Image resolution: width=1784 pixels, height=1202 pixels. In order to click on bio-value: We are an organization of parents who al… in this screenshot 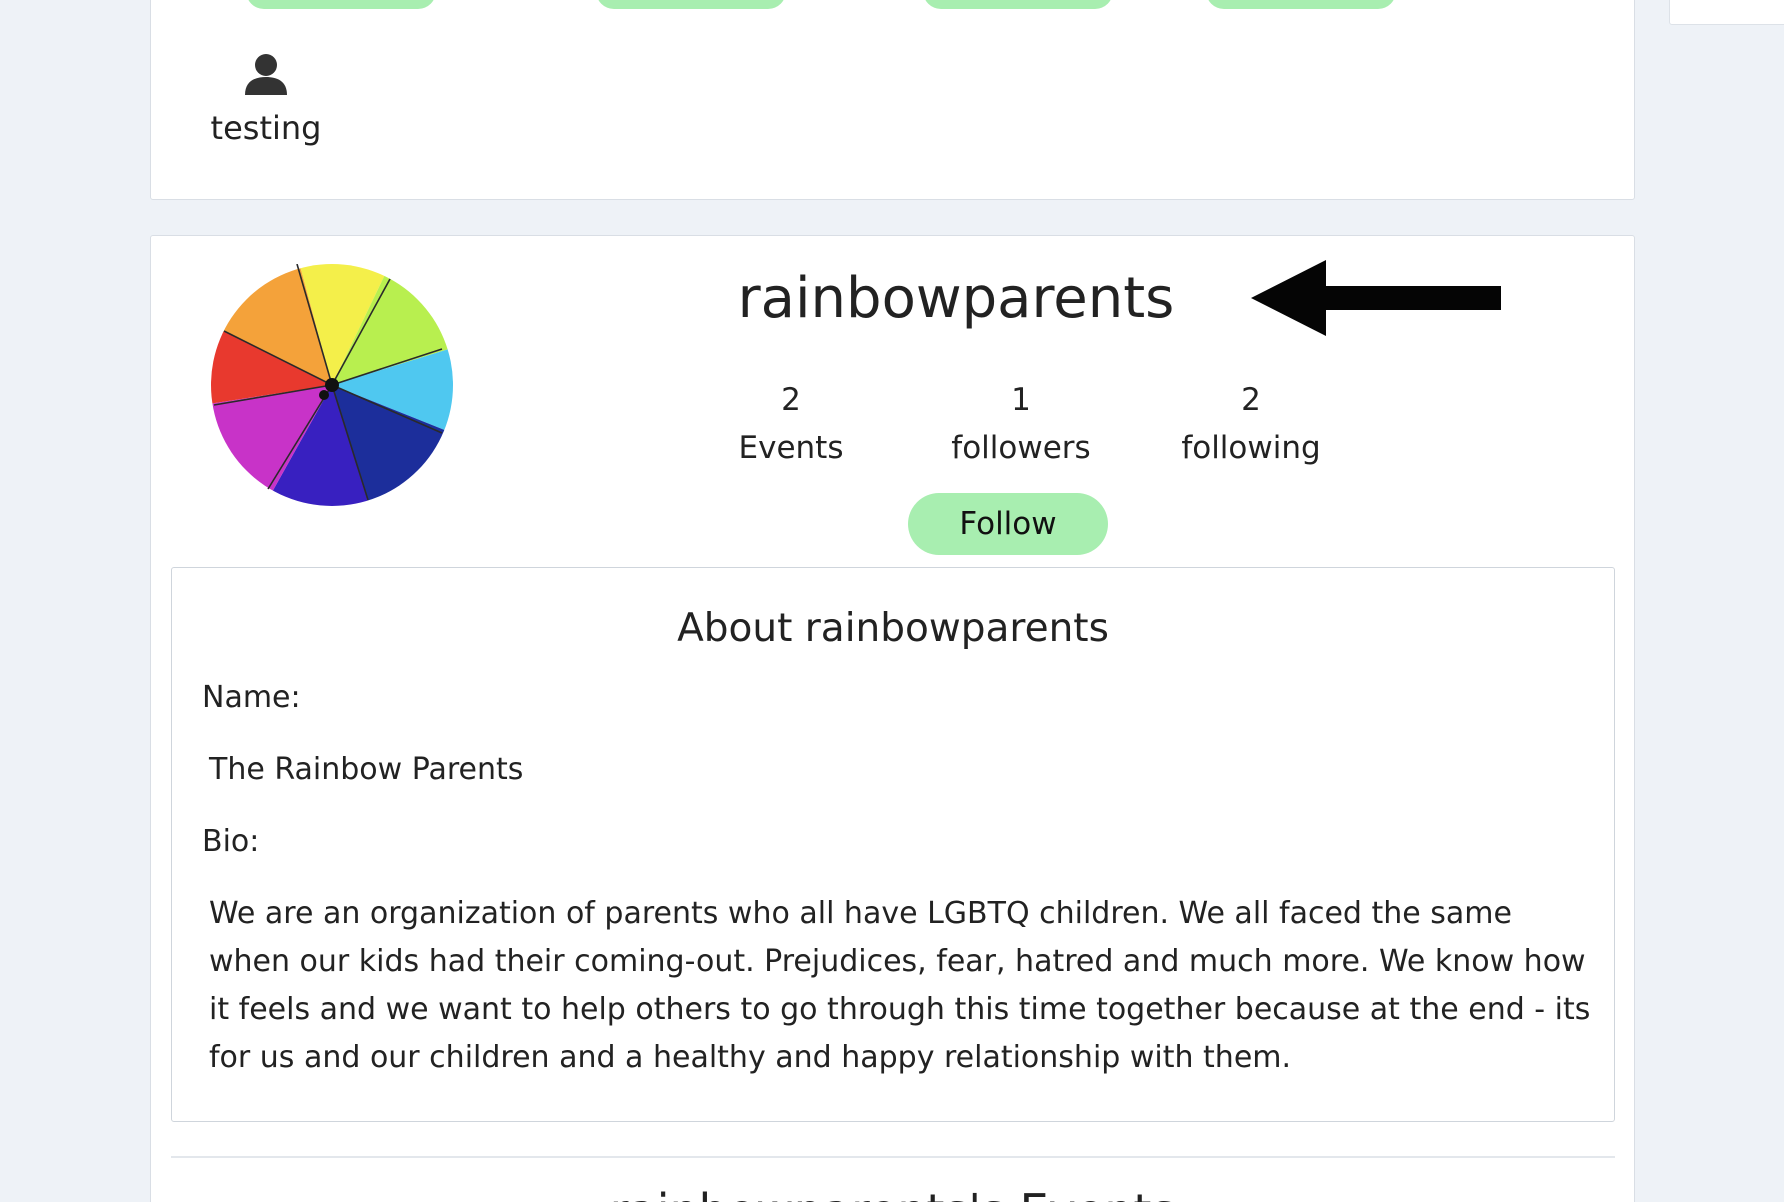, I will do `click(900, 985)`.